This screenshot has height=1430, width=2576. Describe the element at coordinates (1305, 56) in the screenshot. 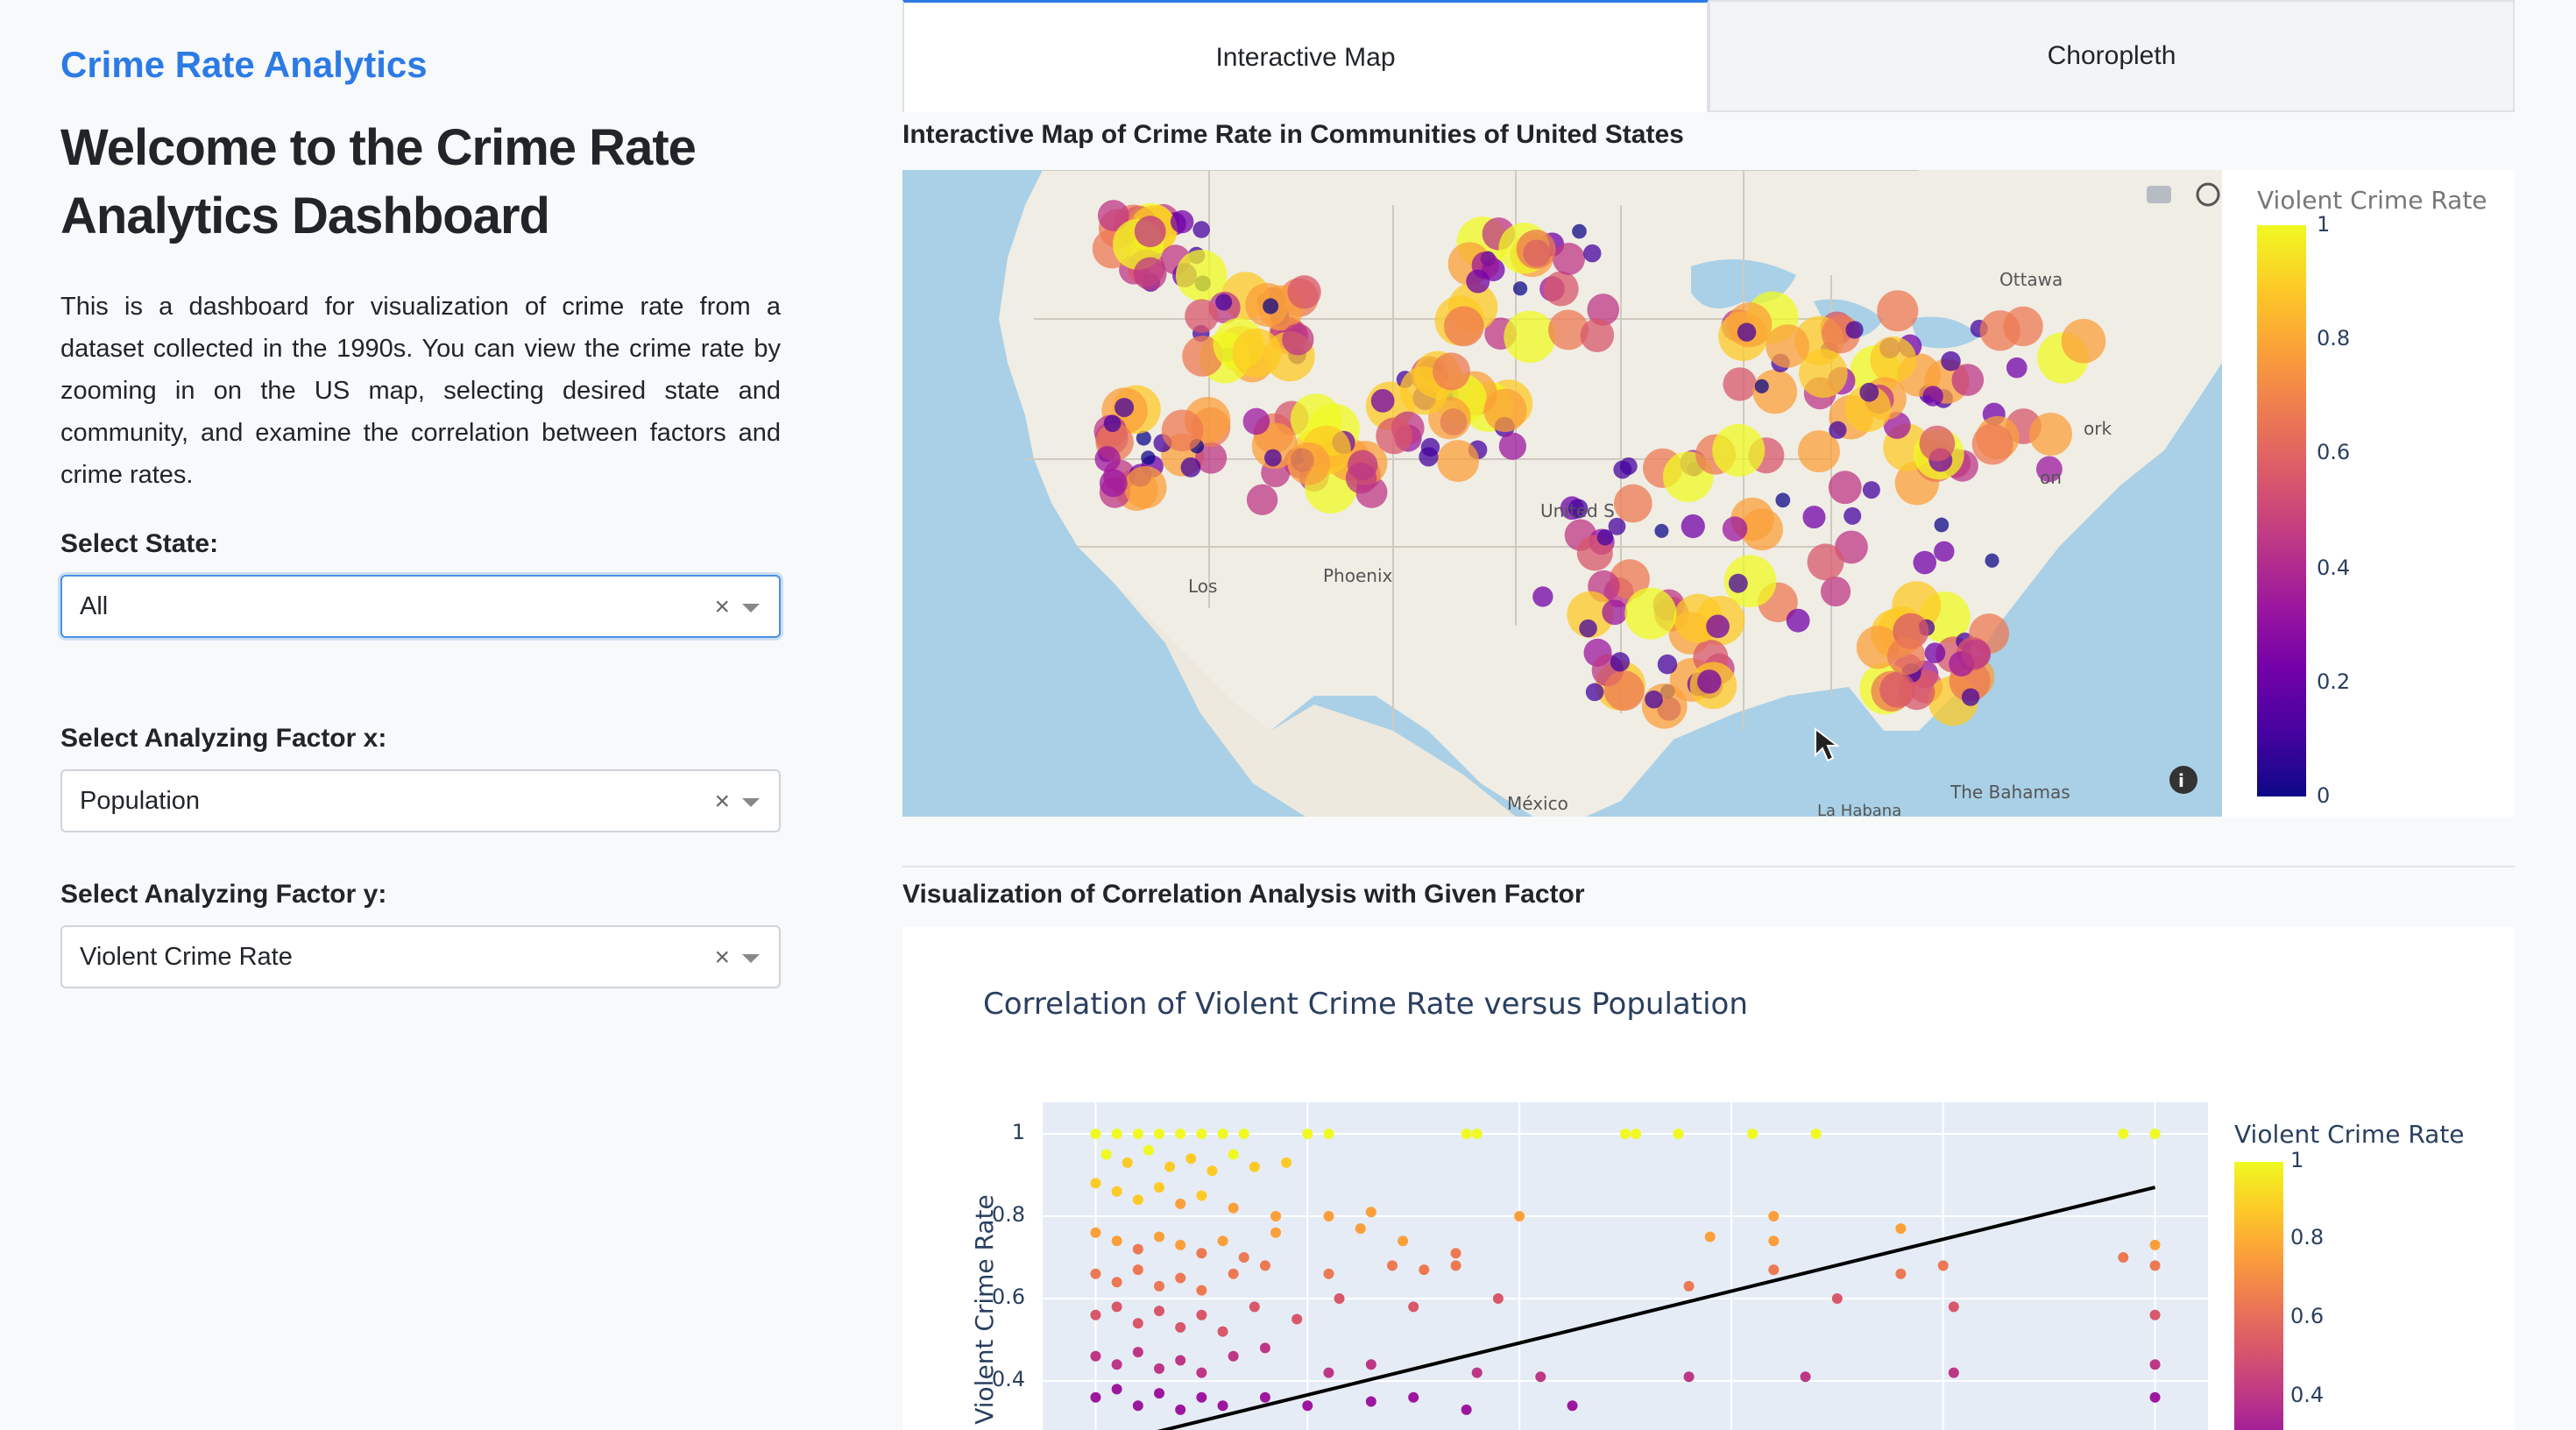

I see `tab-interactive-map: Interactive Map` at that location.